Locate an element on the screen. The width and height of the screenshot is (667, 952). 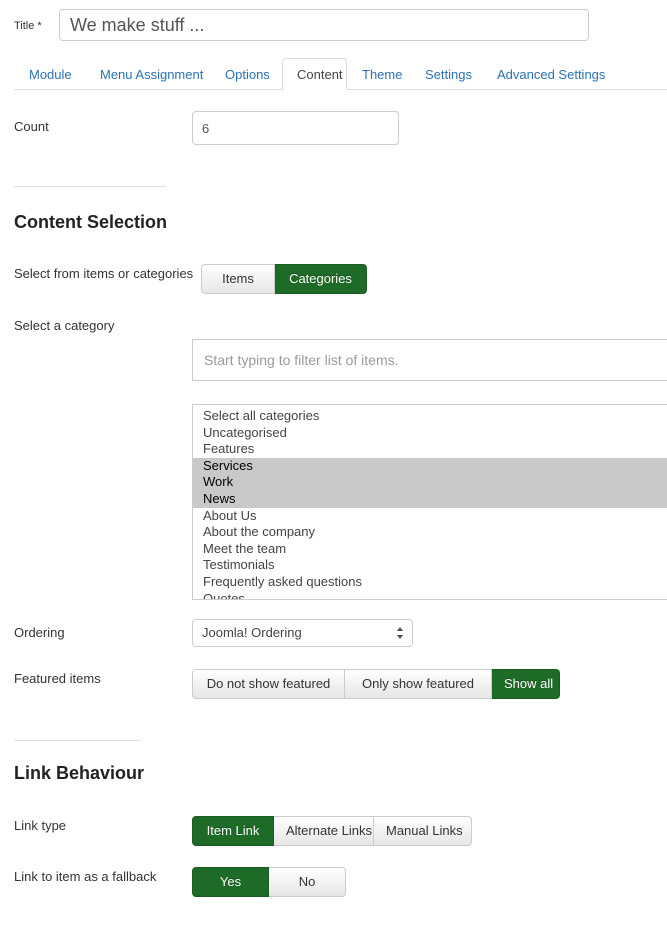
category-select-label: Select a category is located at coordinates (64, 325).